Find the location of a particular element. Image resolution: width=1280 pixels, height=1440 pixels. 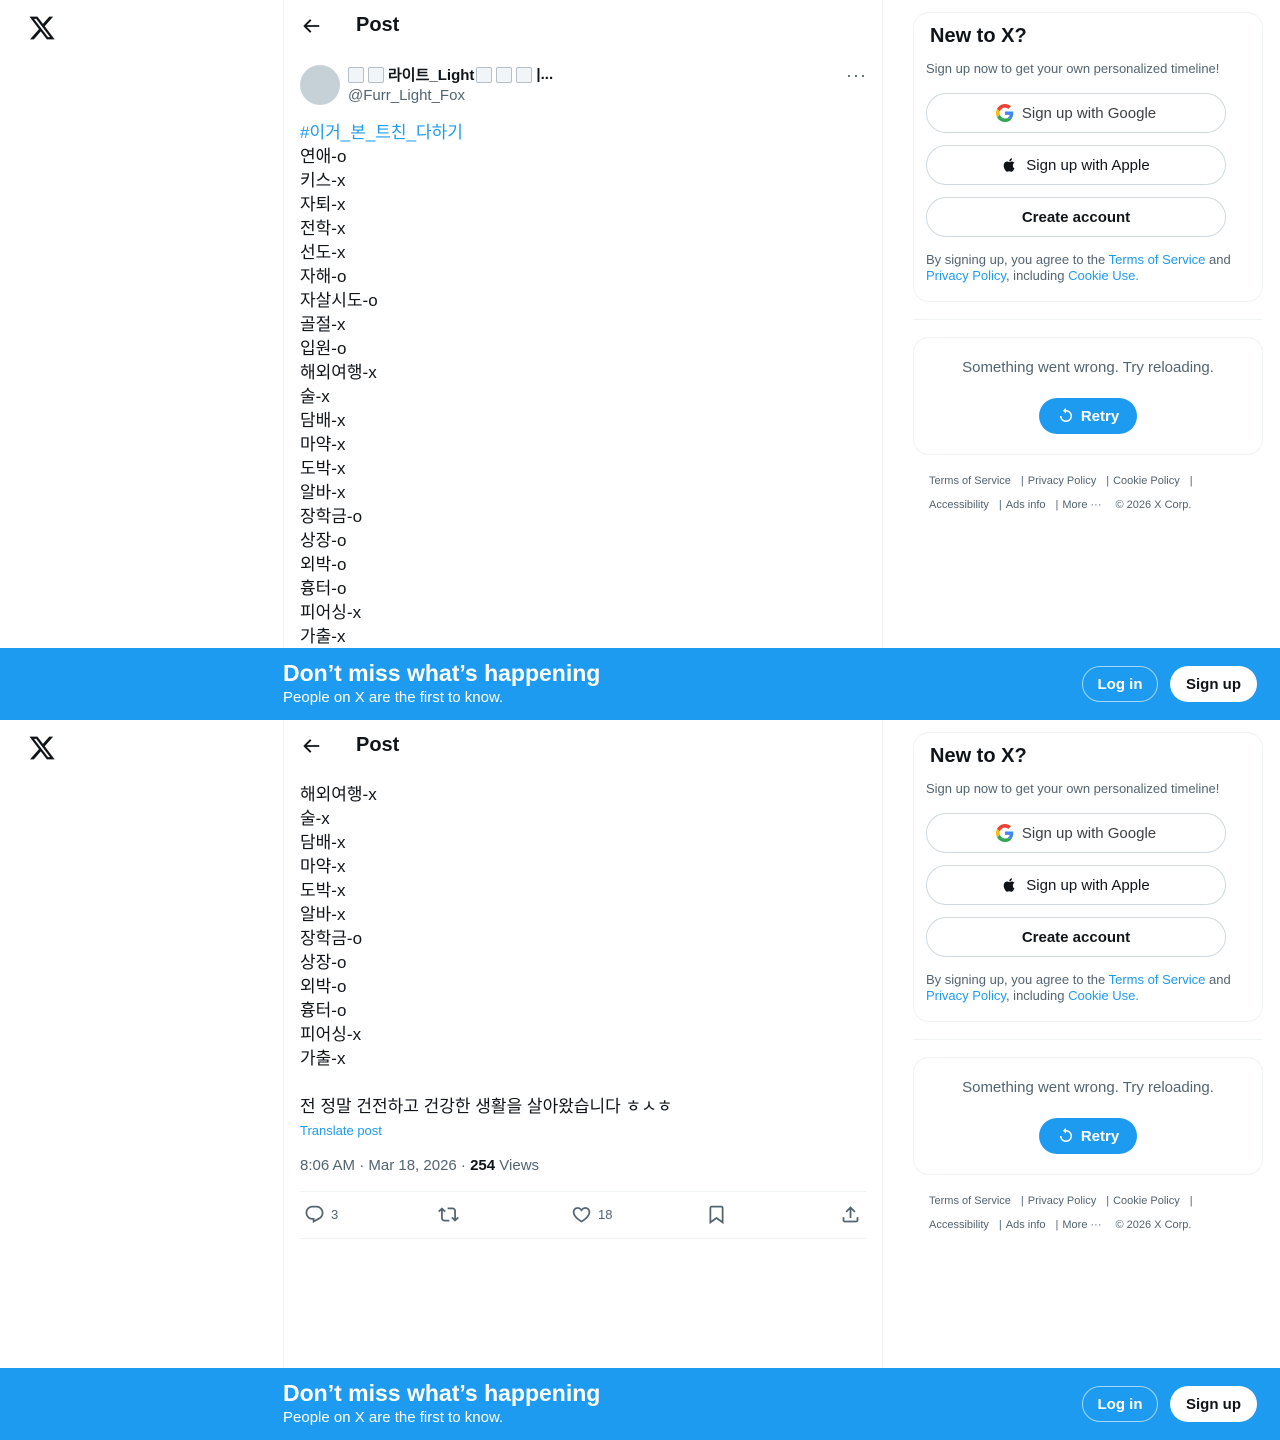

bookmark-icon is located at coordinates (716, 1215).